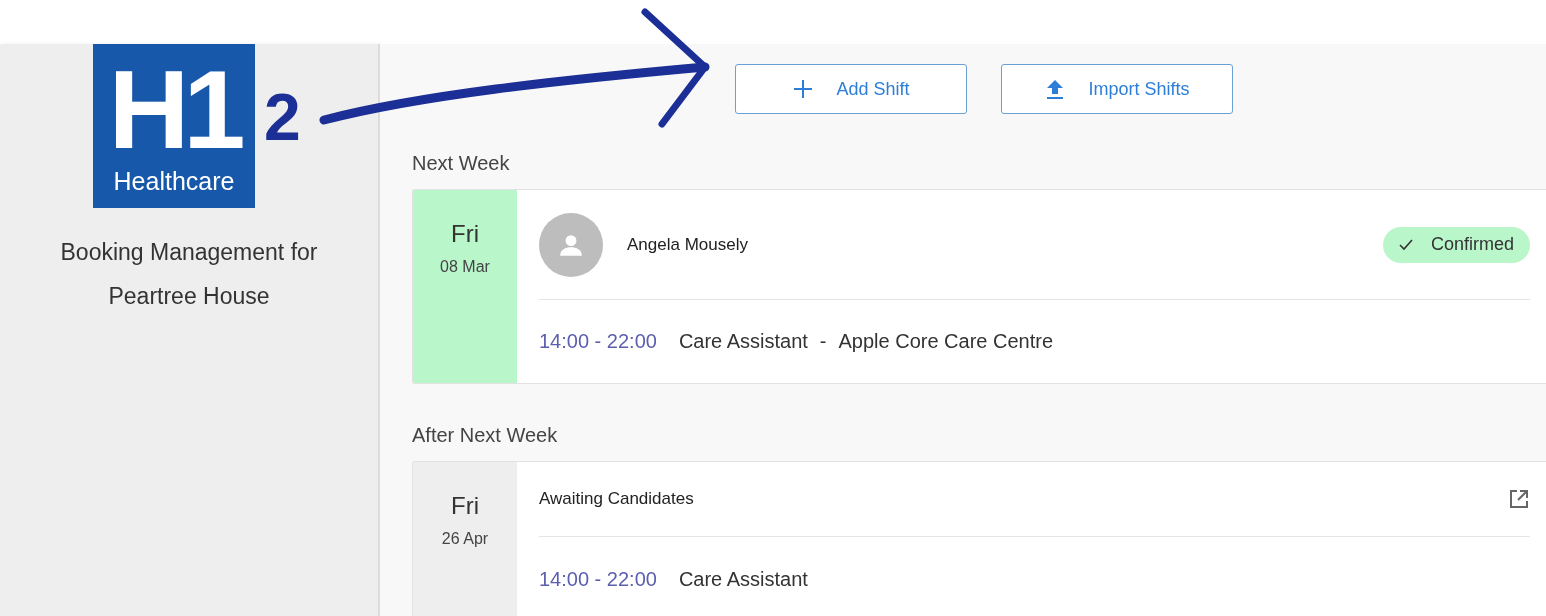 This screenshot has height=616, width=1546. I want to click on step-number: 2, so click(282, 117).